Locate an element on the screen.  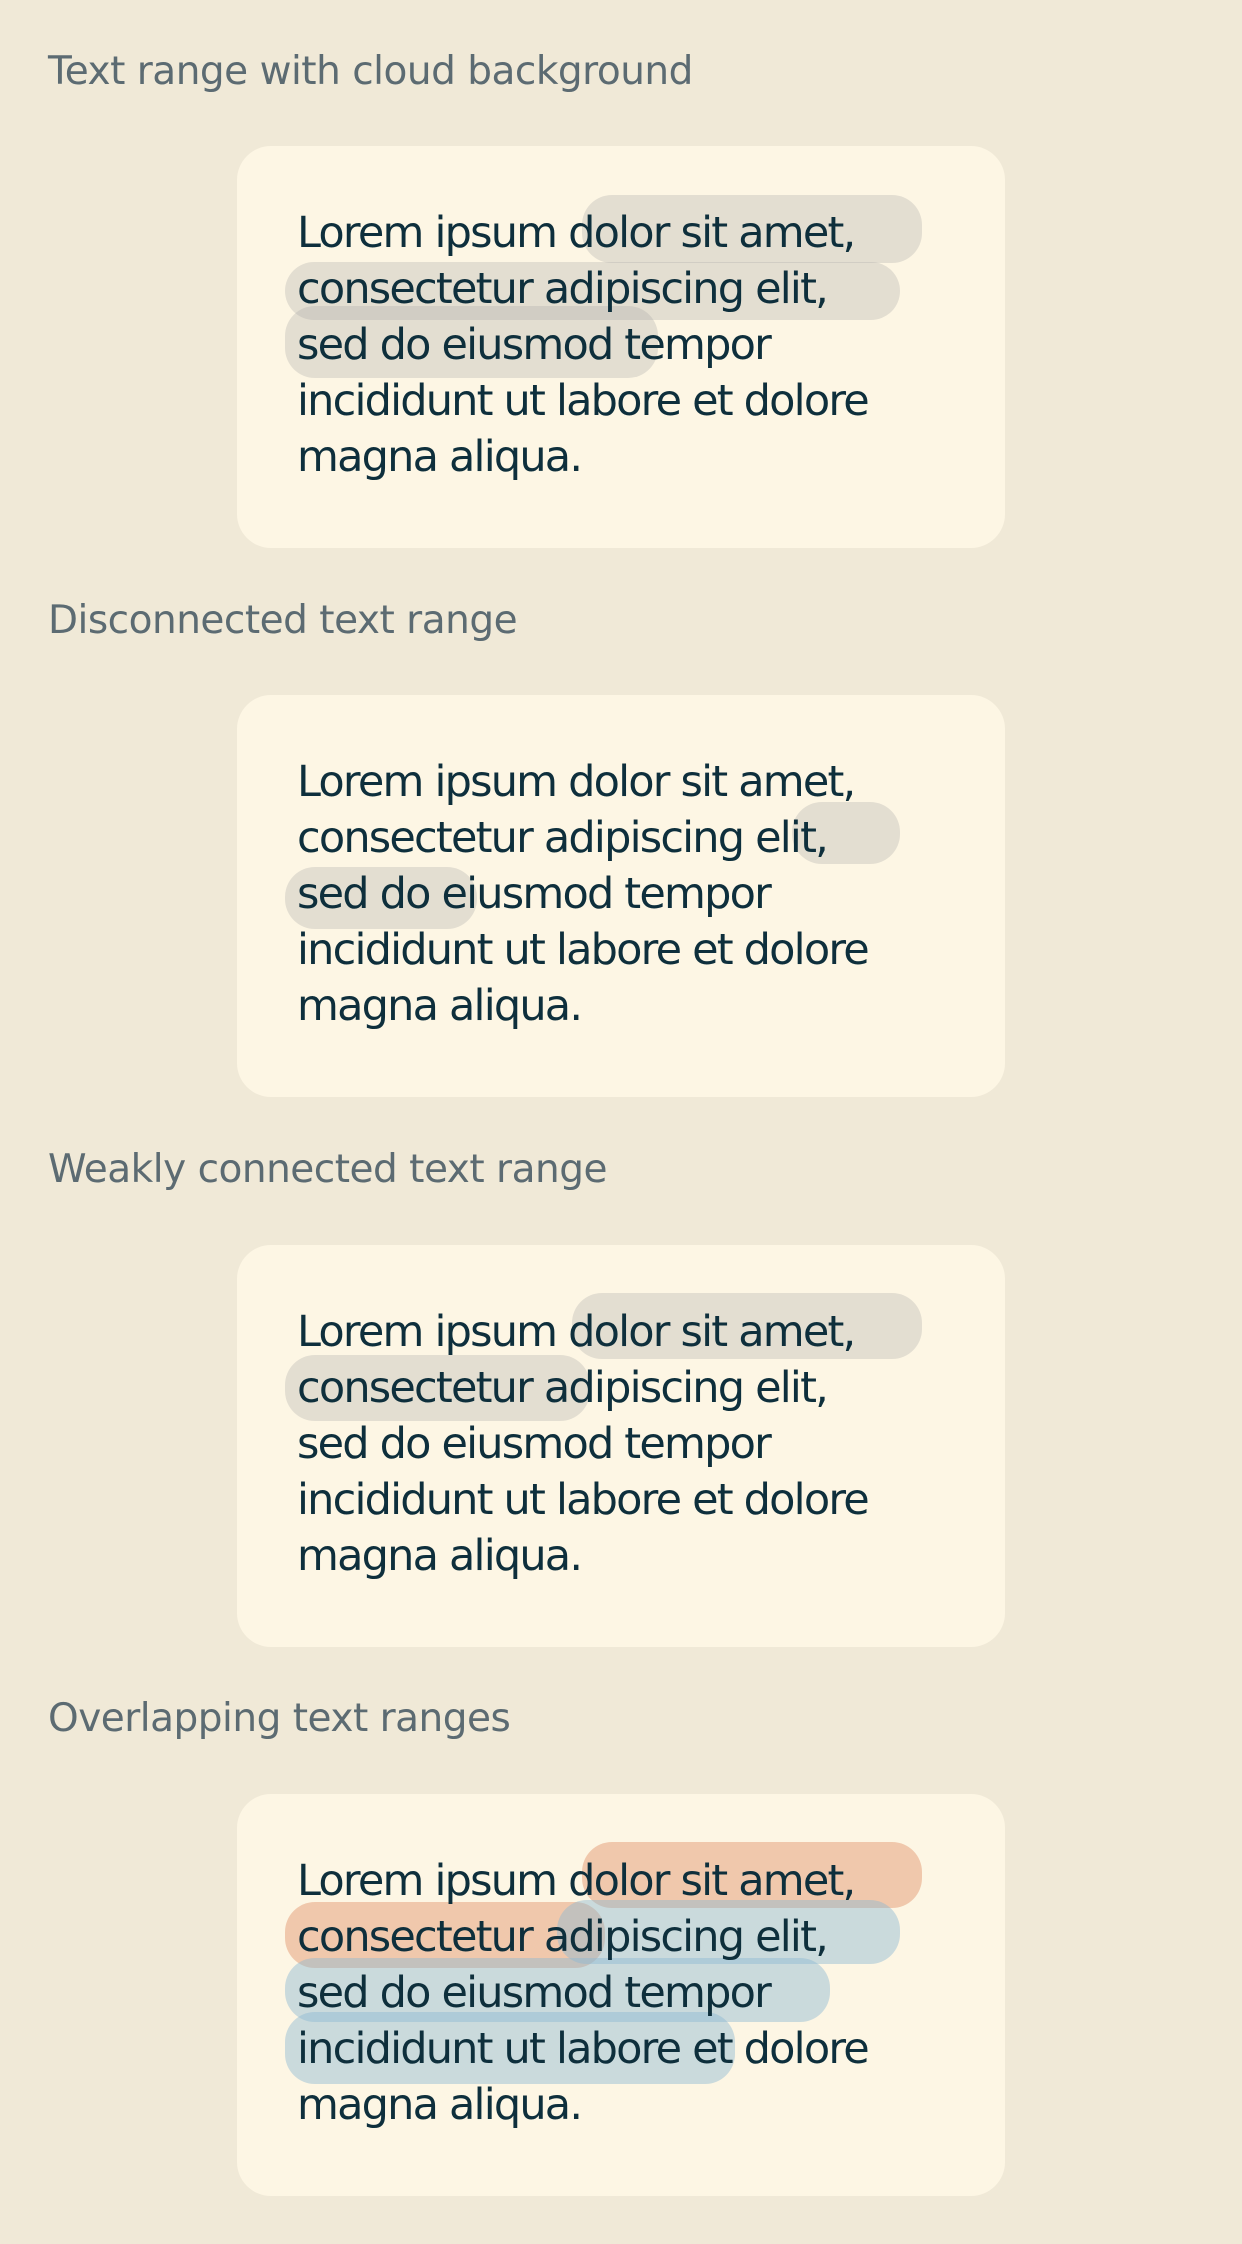
section-title-cloud-background: Text range with cloud background is located at coordinates (370, 71).